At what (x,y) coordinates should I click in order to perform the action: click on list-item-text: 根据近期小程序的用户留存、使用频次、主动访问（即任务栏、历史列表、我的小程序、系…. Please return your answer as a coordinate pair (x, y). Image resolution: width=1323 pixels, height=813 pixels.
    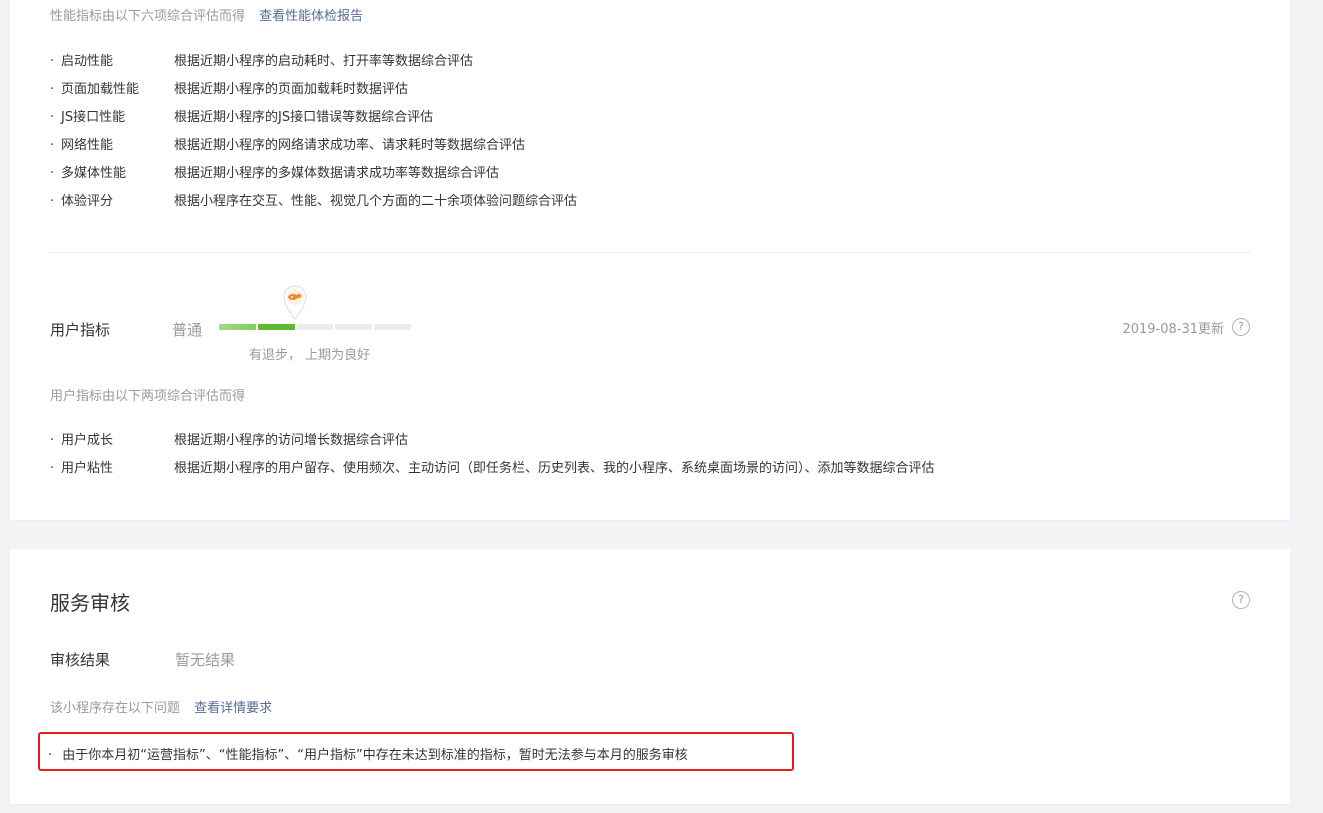
    Looking at the image, I should click on (554, 468).